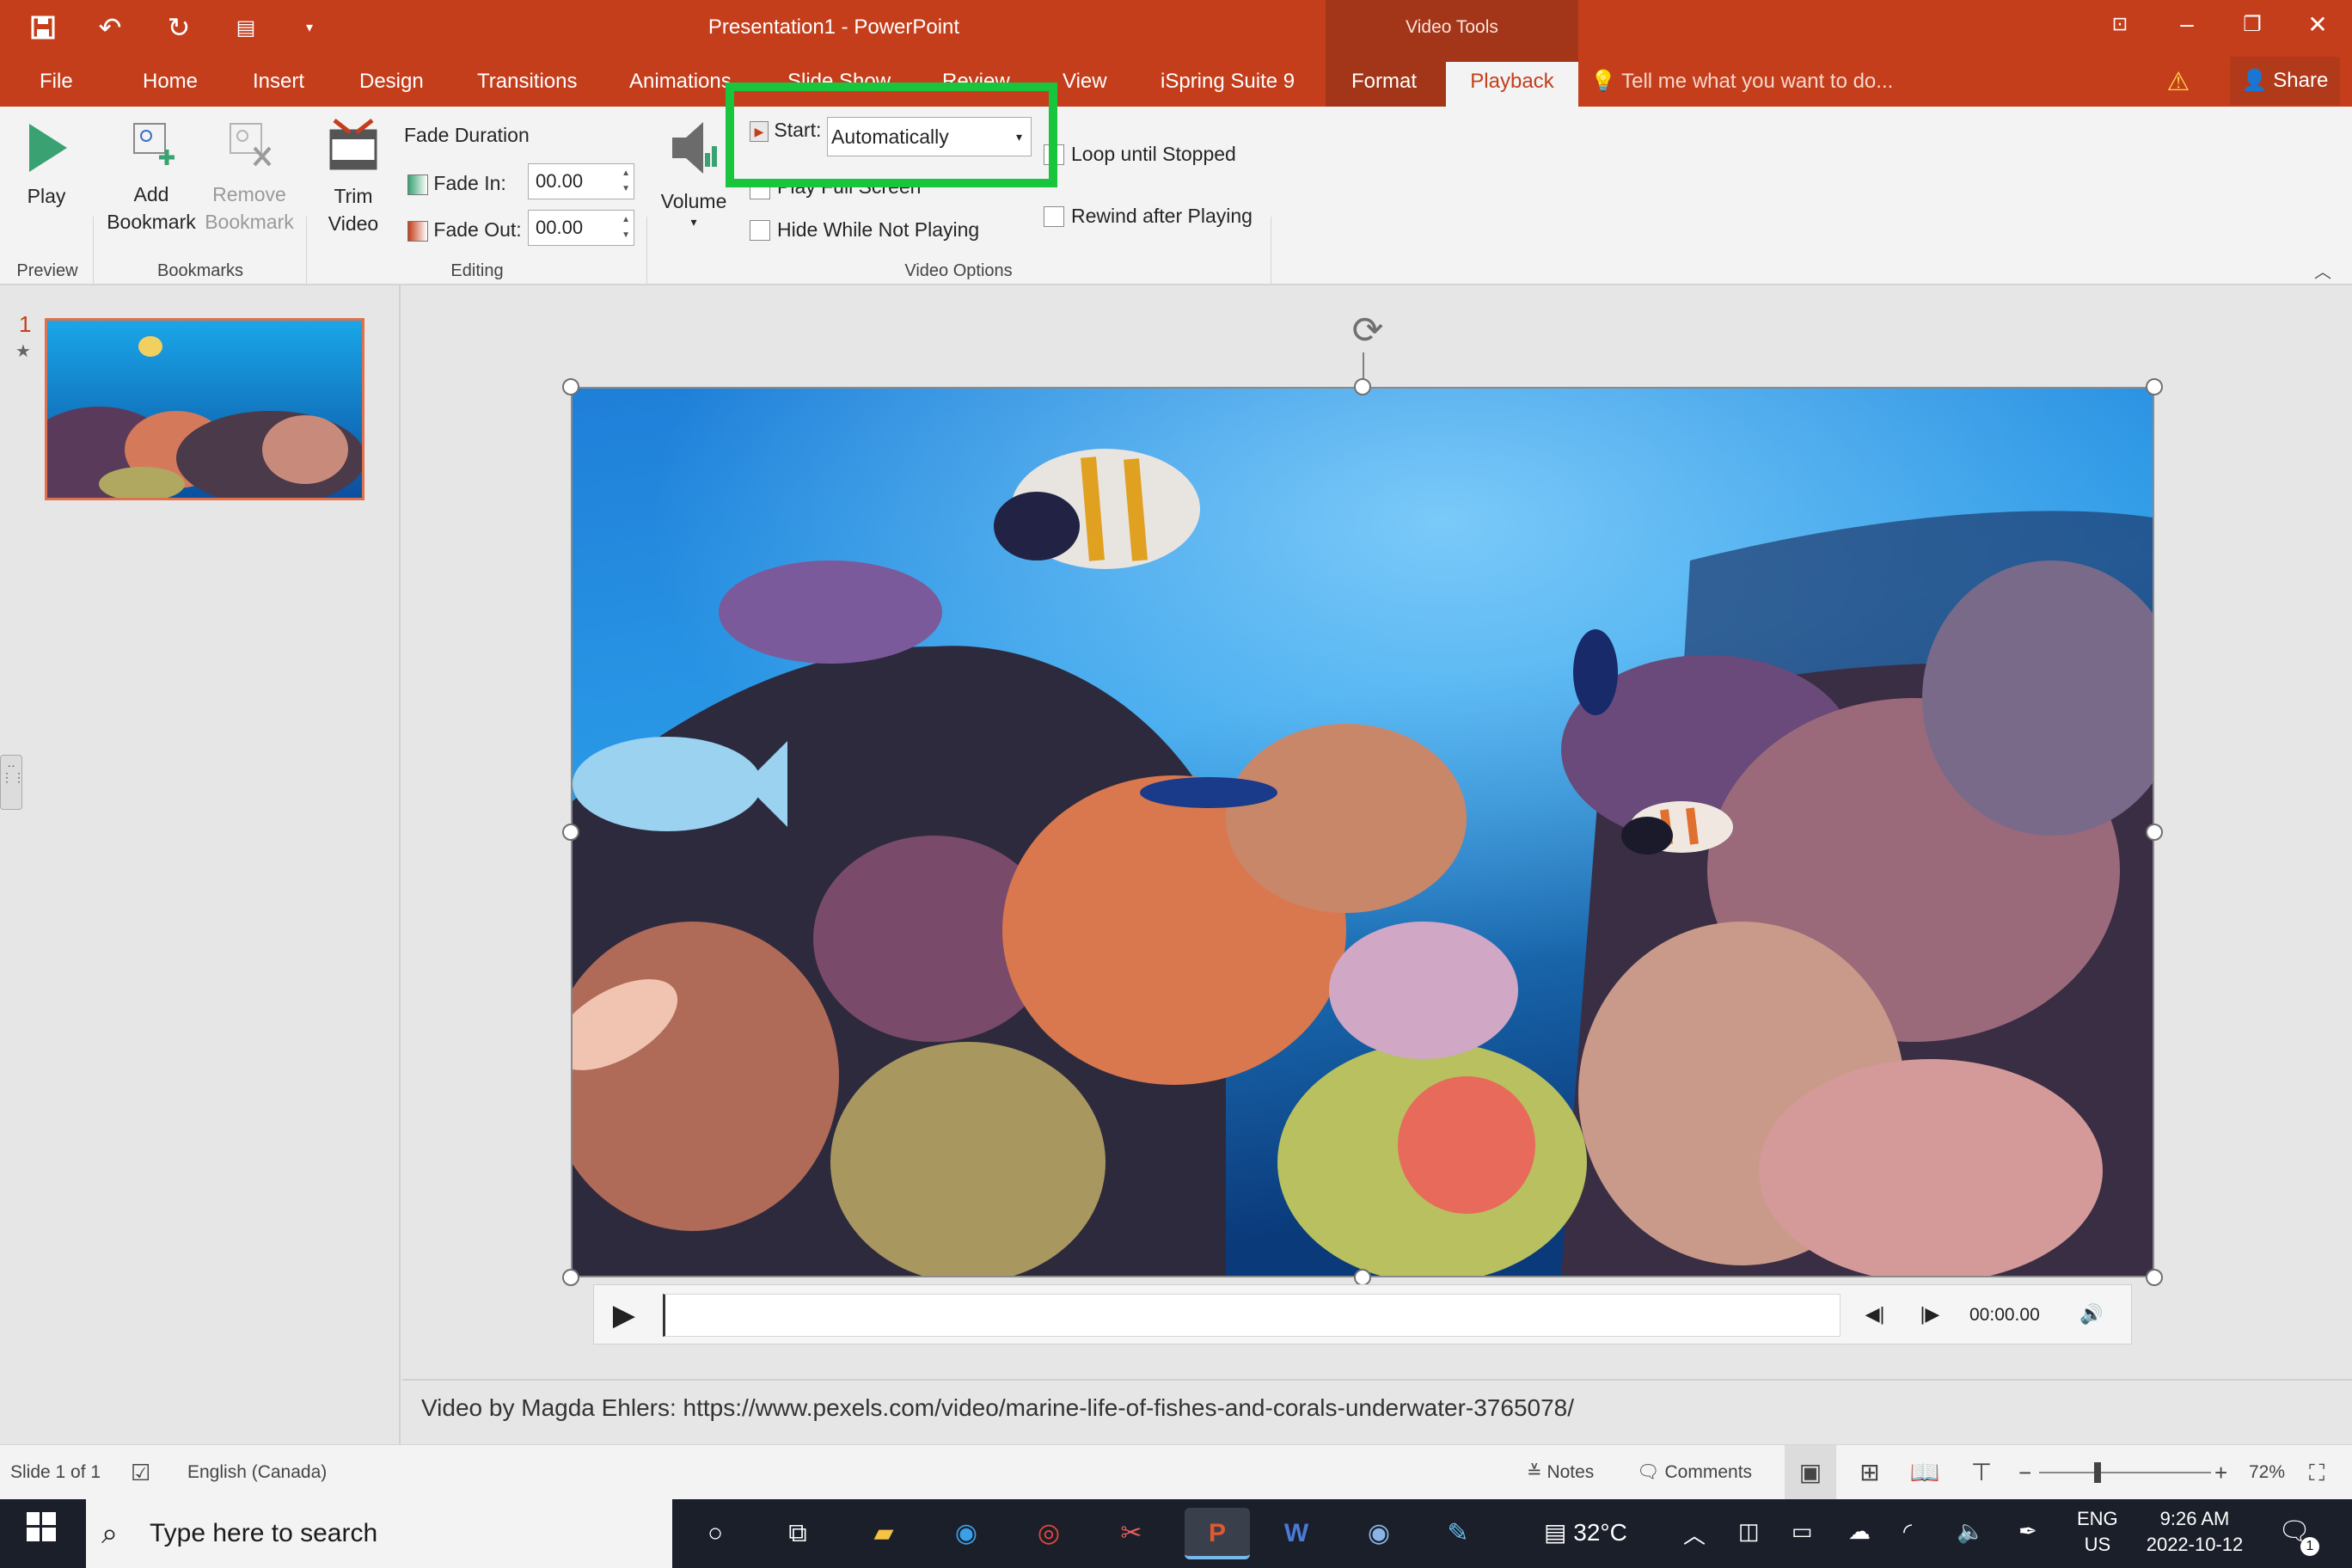 The image size is (2352, 1568). What do you see at coordinates (2267, 1472) in the screenshot?
I see `zoom-level: 72%` at bounding box center [2267, 1472].